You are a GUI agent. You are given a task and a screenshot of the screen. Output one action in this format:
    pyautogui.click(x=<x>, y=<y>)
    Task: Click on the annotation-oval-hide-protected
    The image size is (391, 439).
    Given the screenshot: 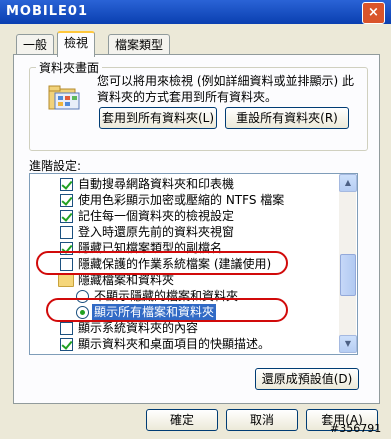 What is the action you would take?
    pyautogui.click(x=162, y=263)
    